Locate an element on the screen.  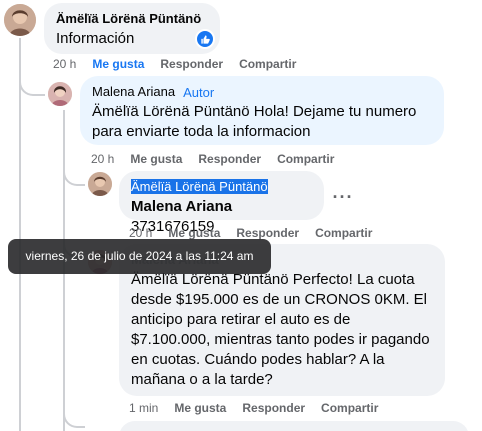
comment-actions: 1 min Me gusta Responder Compartir is located at coordinates (253, 408).